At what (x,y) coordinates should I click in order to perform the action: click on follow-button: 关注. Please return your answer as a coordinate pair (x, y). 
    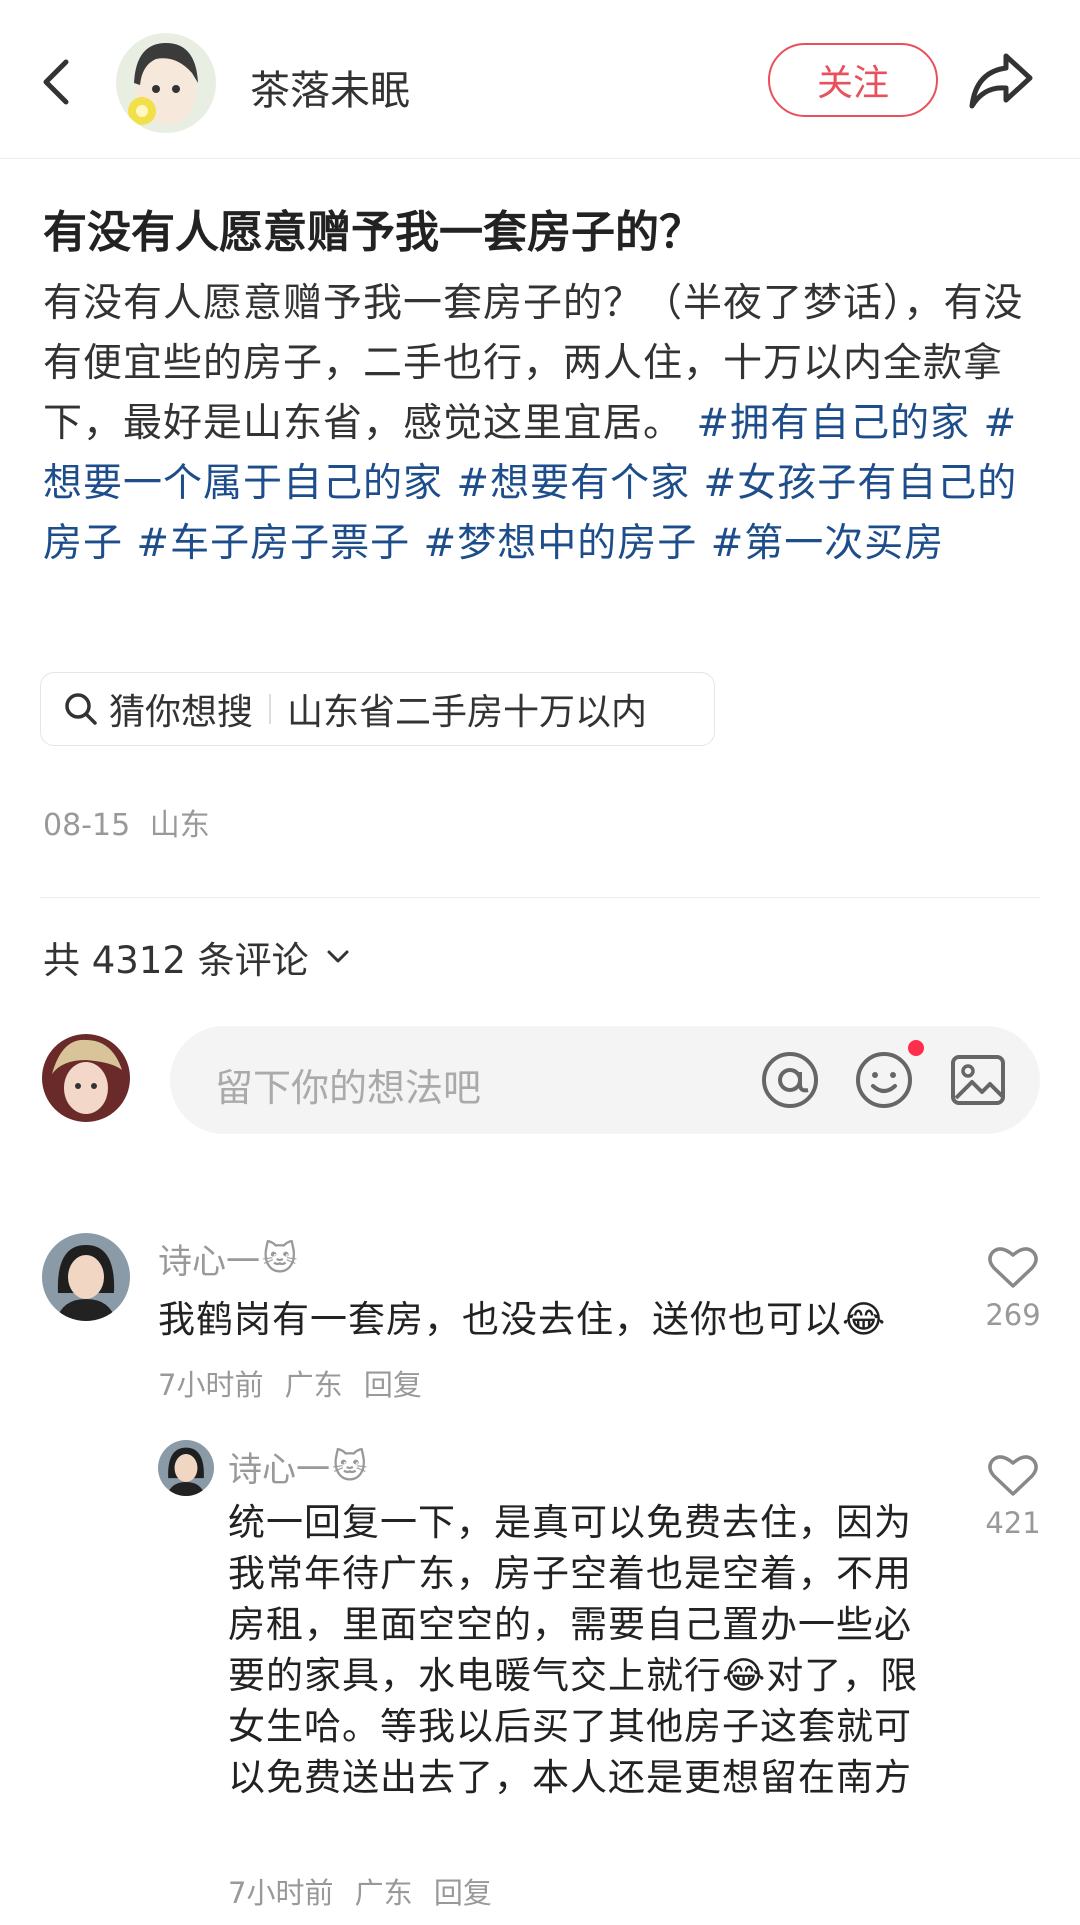
    Looking at the image, I should click on (853, 80).